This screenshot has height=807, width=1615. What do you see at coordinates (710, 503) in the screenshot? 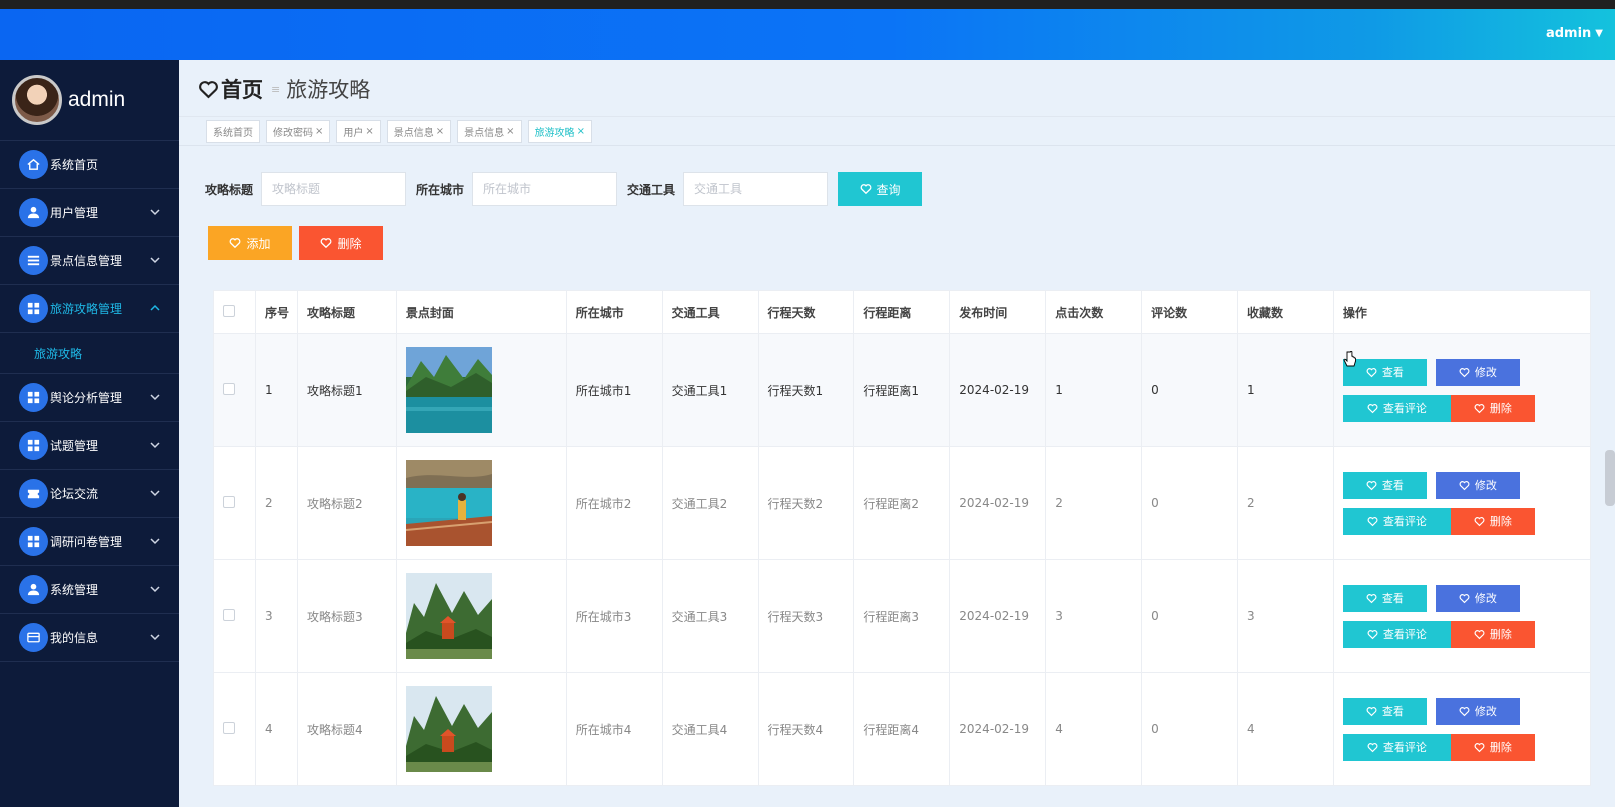
I see `cell-transport: 交通工具2` at bounding box center [710, 503].